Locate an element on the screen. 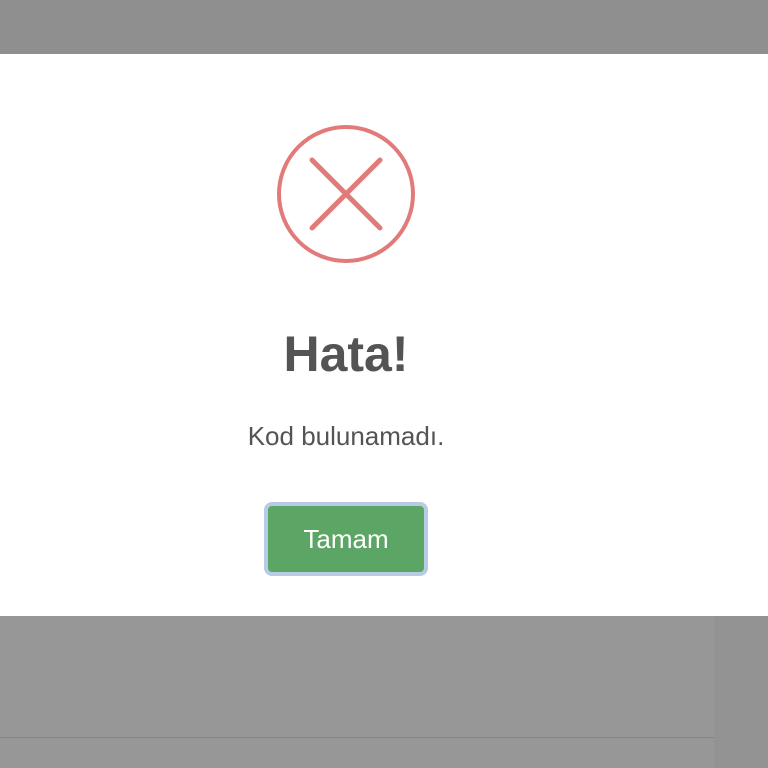 The image size is (768, 768). error-x-circle-icon is located at coordinates (346, 194).